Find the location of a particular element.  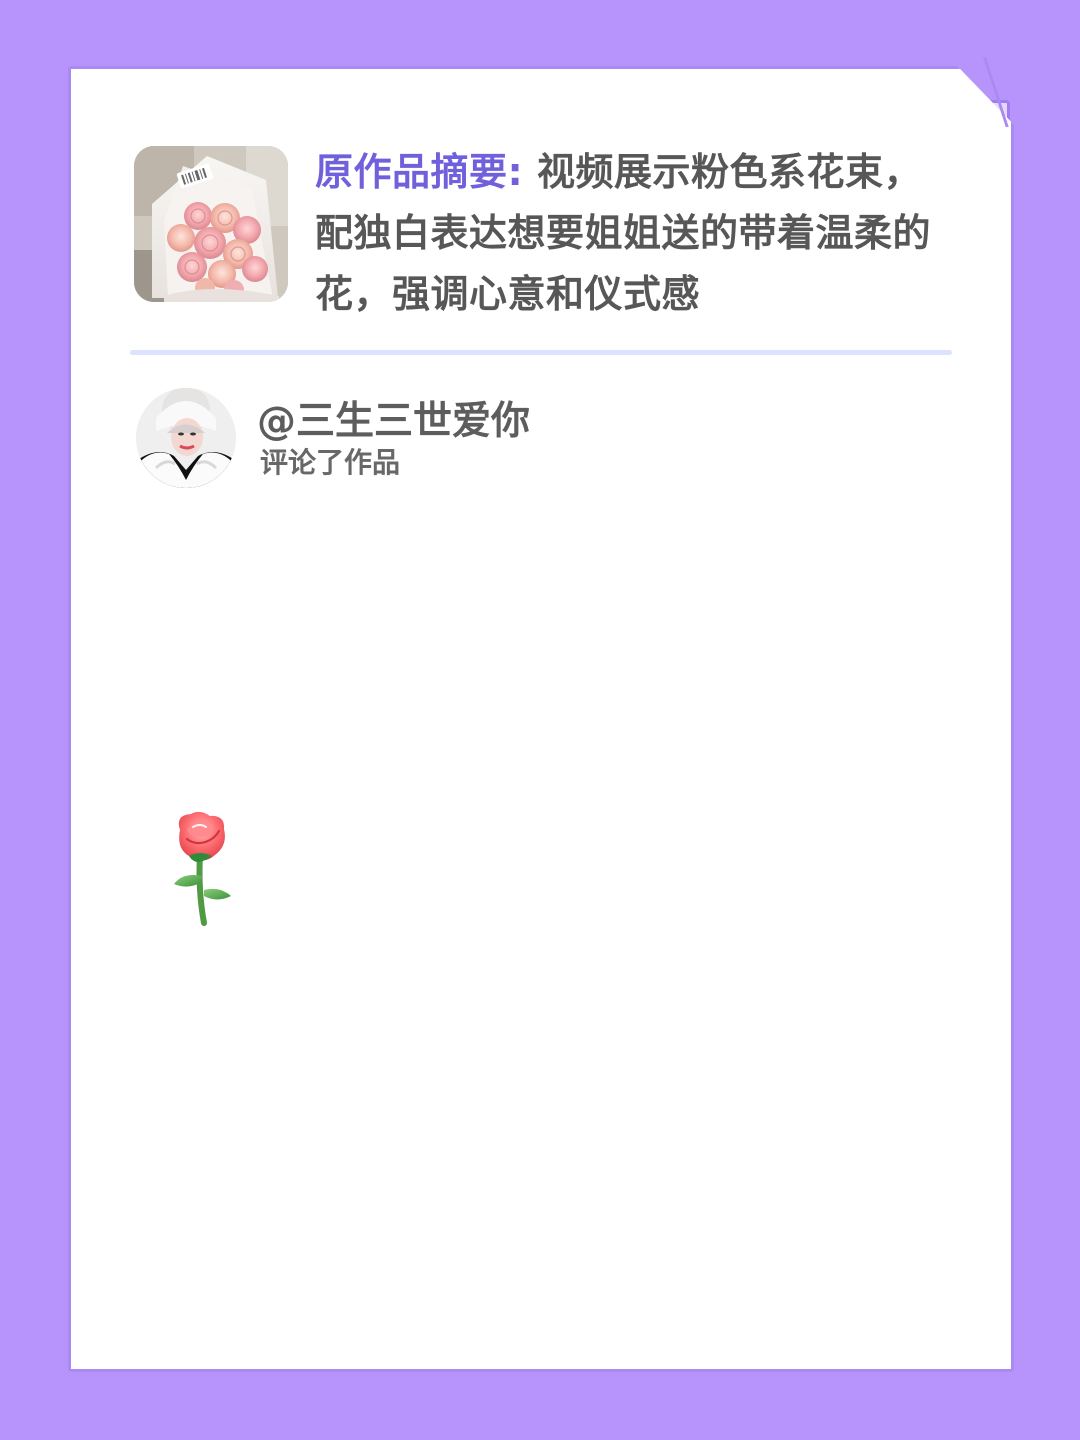

comment-content: 🌹 is located at coordinates (203, 870).